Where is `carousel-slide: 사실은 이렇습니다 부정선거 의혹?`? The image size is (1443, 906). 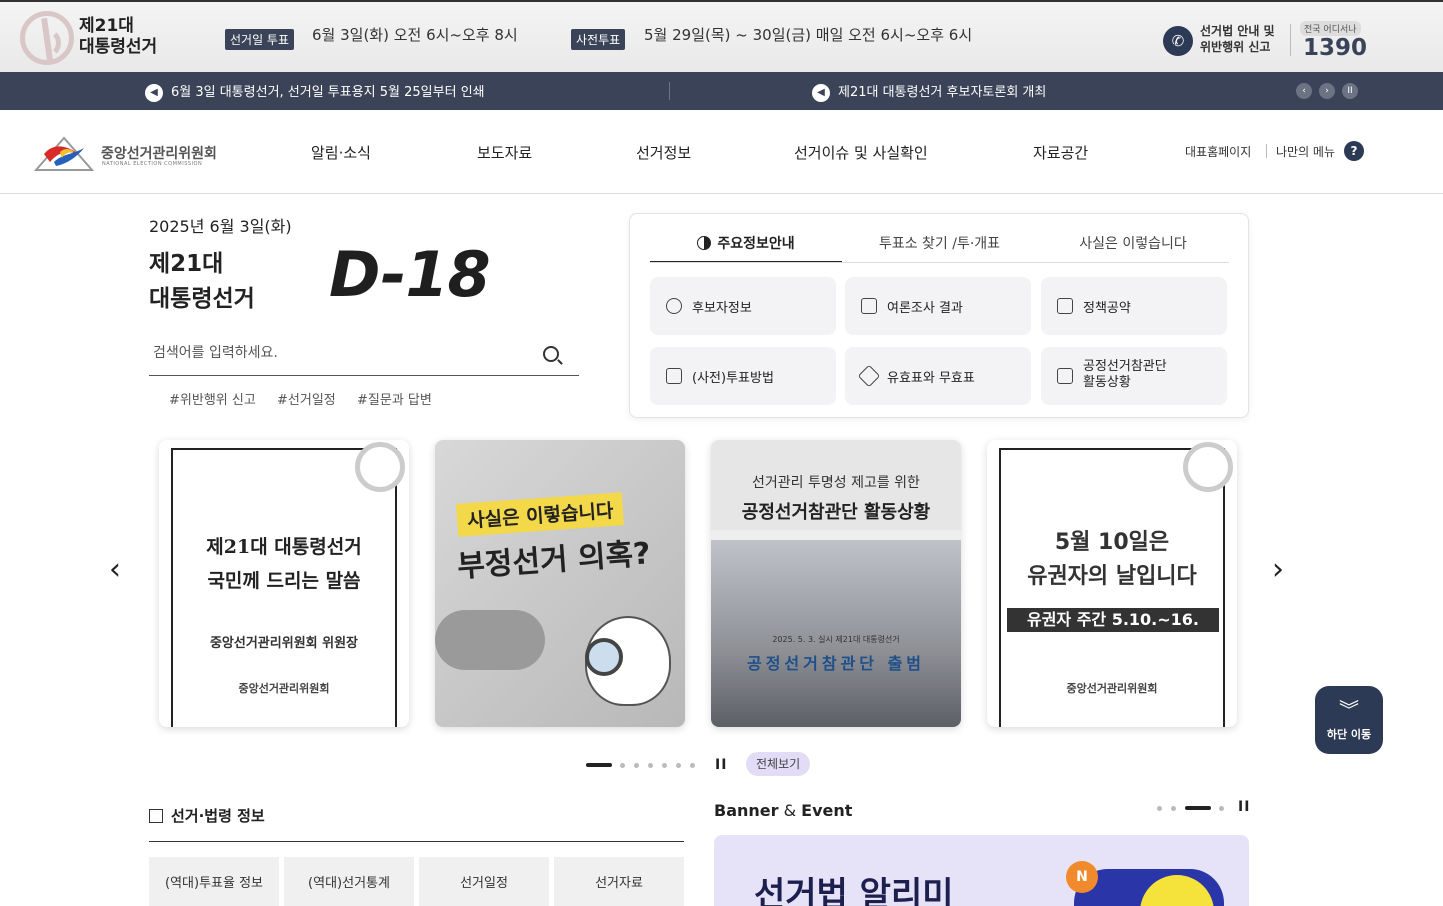 carousel-slide: 사실은 이렇습니다 부정선거 의혹? is located at coordinates (560, 583).